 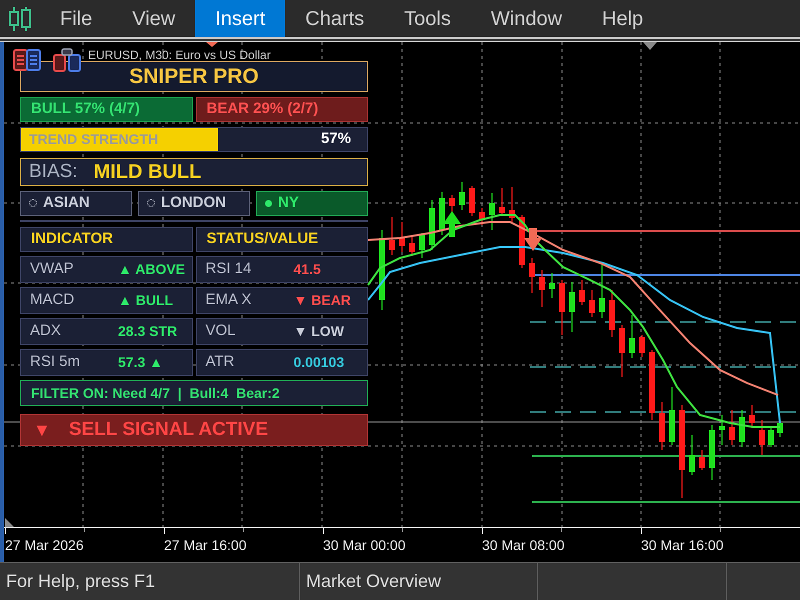 I want to click on menu-item: Insert, so click(x=240, y=18).